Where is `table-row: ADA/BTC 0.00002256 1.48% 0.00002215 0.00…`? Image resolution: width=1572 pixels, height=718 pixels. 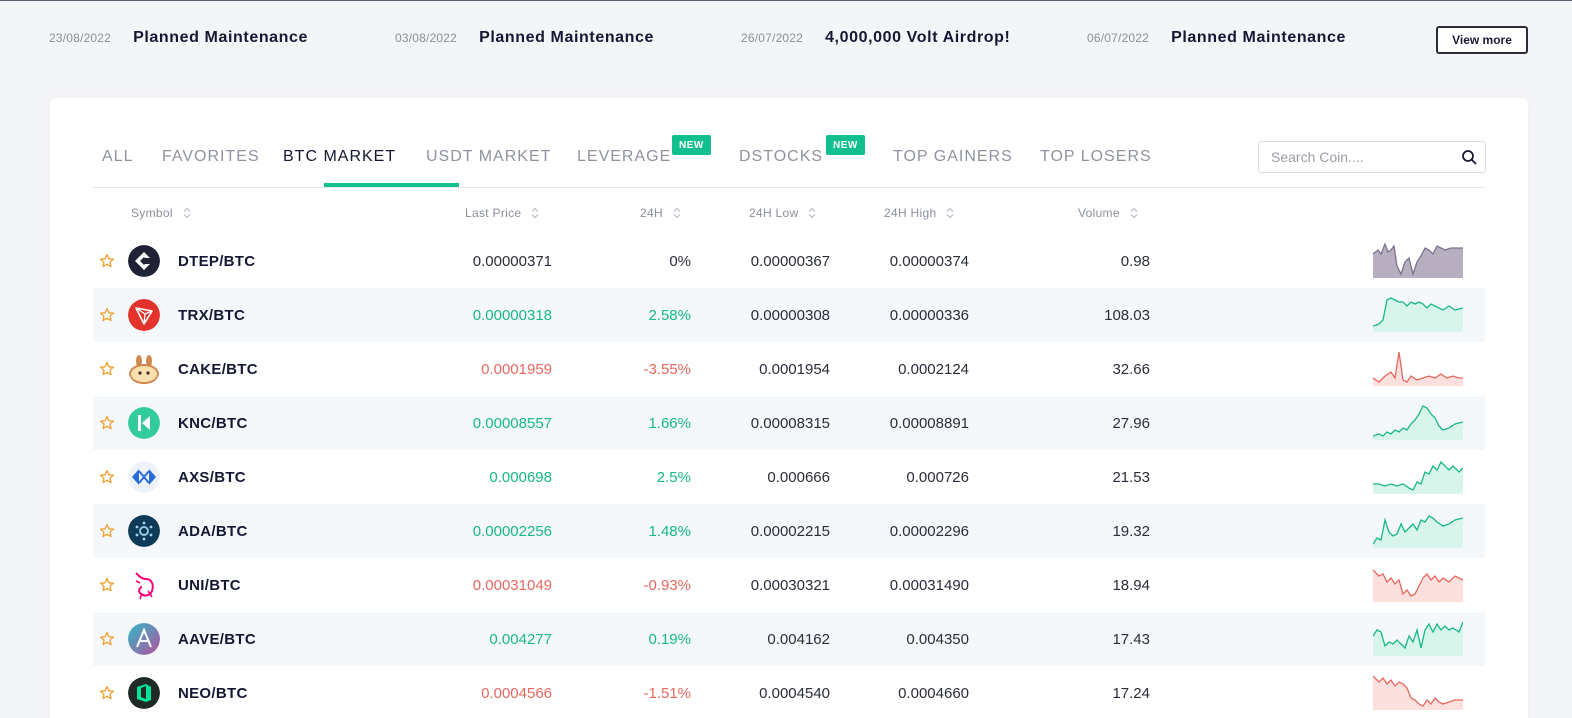 table-row: ADA/BTC 0.00002256 1.48% 0.00002215 0.00… is located at coordinates (789, 531).